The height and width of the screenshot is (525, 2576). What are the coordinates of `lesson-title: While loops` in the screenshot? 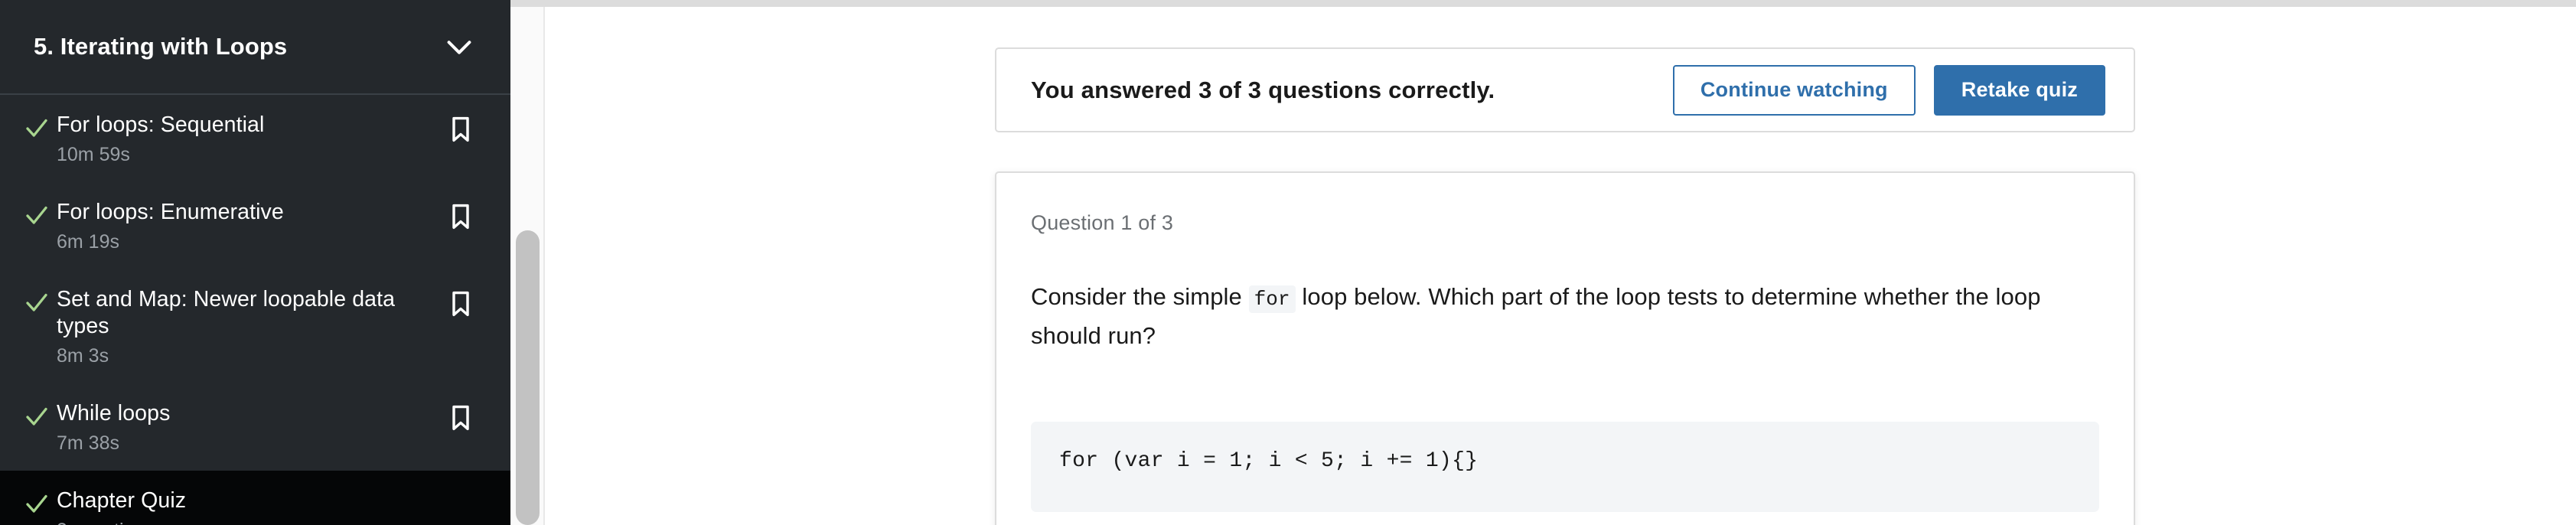 It's located at (114, 413).